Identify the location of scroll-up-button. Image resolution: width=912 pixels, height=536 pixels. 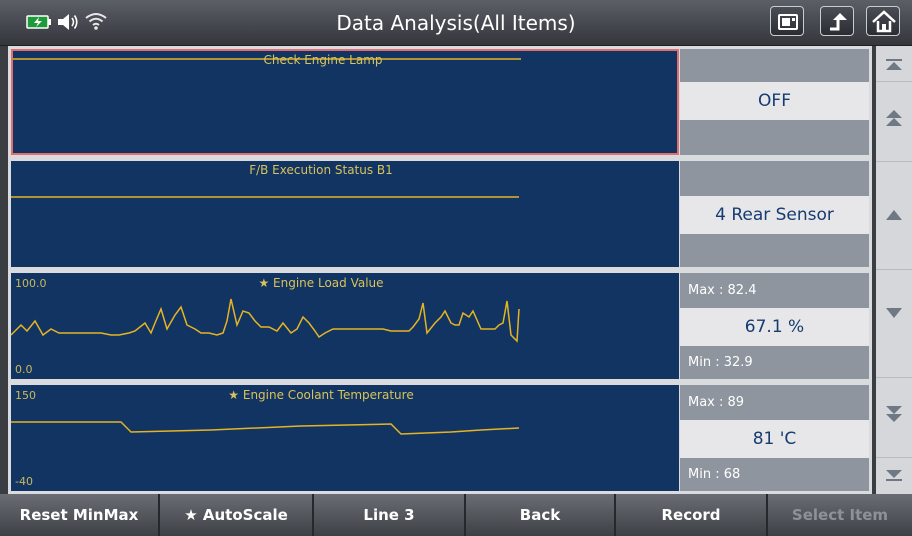
(894, 216).